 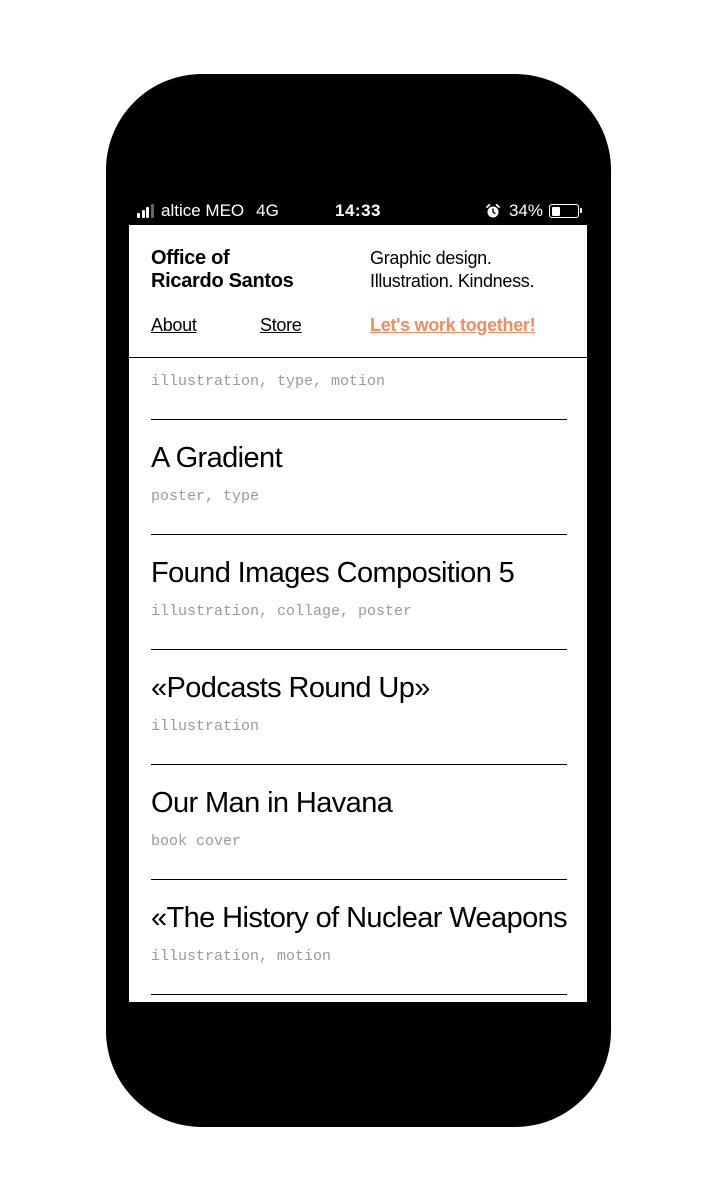 What do you see at coordinates (268, 381) in the screenshot?
I see `project-tags: illustration, type, motion` at bounding box center [268, 381].